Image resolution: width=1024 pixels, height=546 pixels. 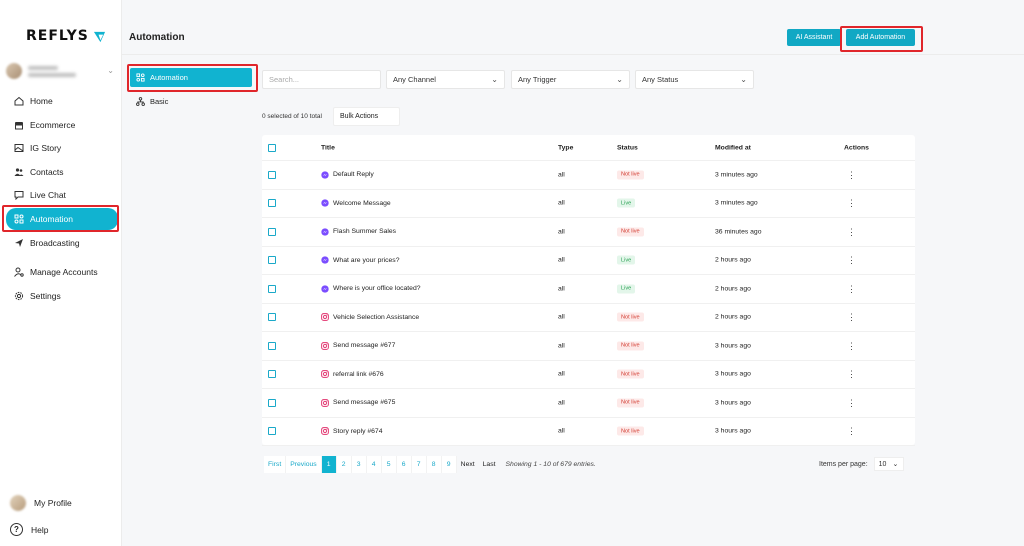 I want to click on row-title-cell: Send message #675, so click(x=358, y=402).